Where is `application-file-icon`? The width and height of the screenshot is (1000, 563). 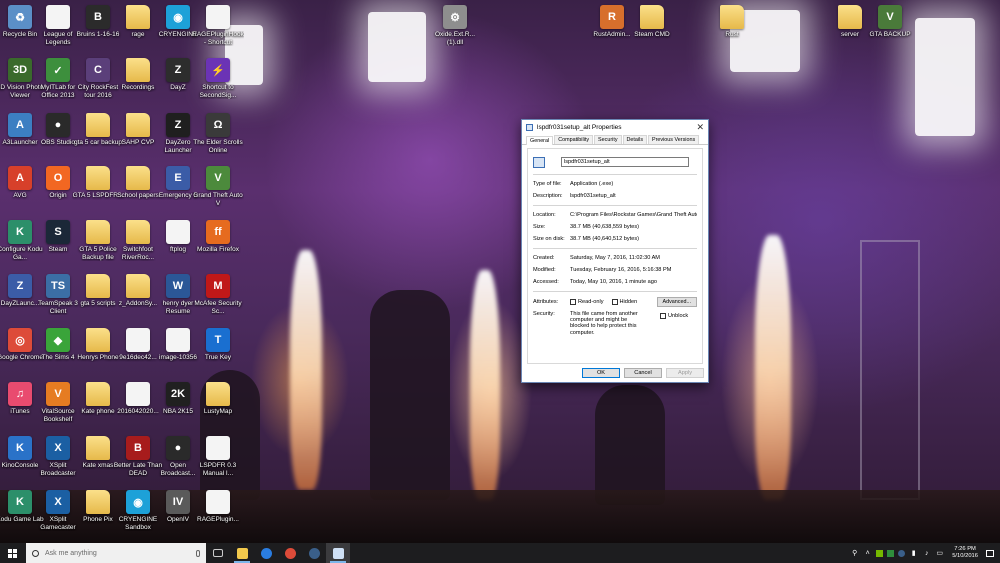
application-file-icon is located at coordinates (529, 127).